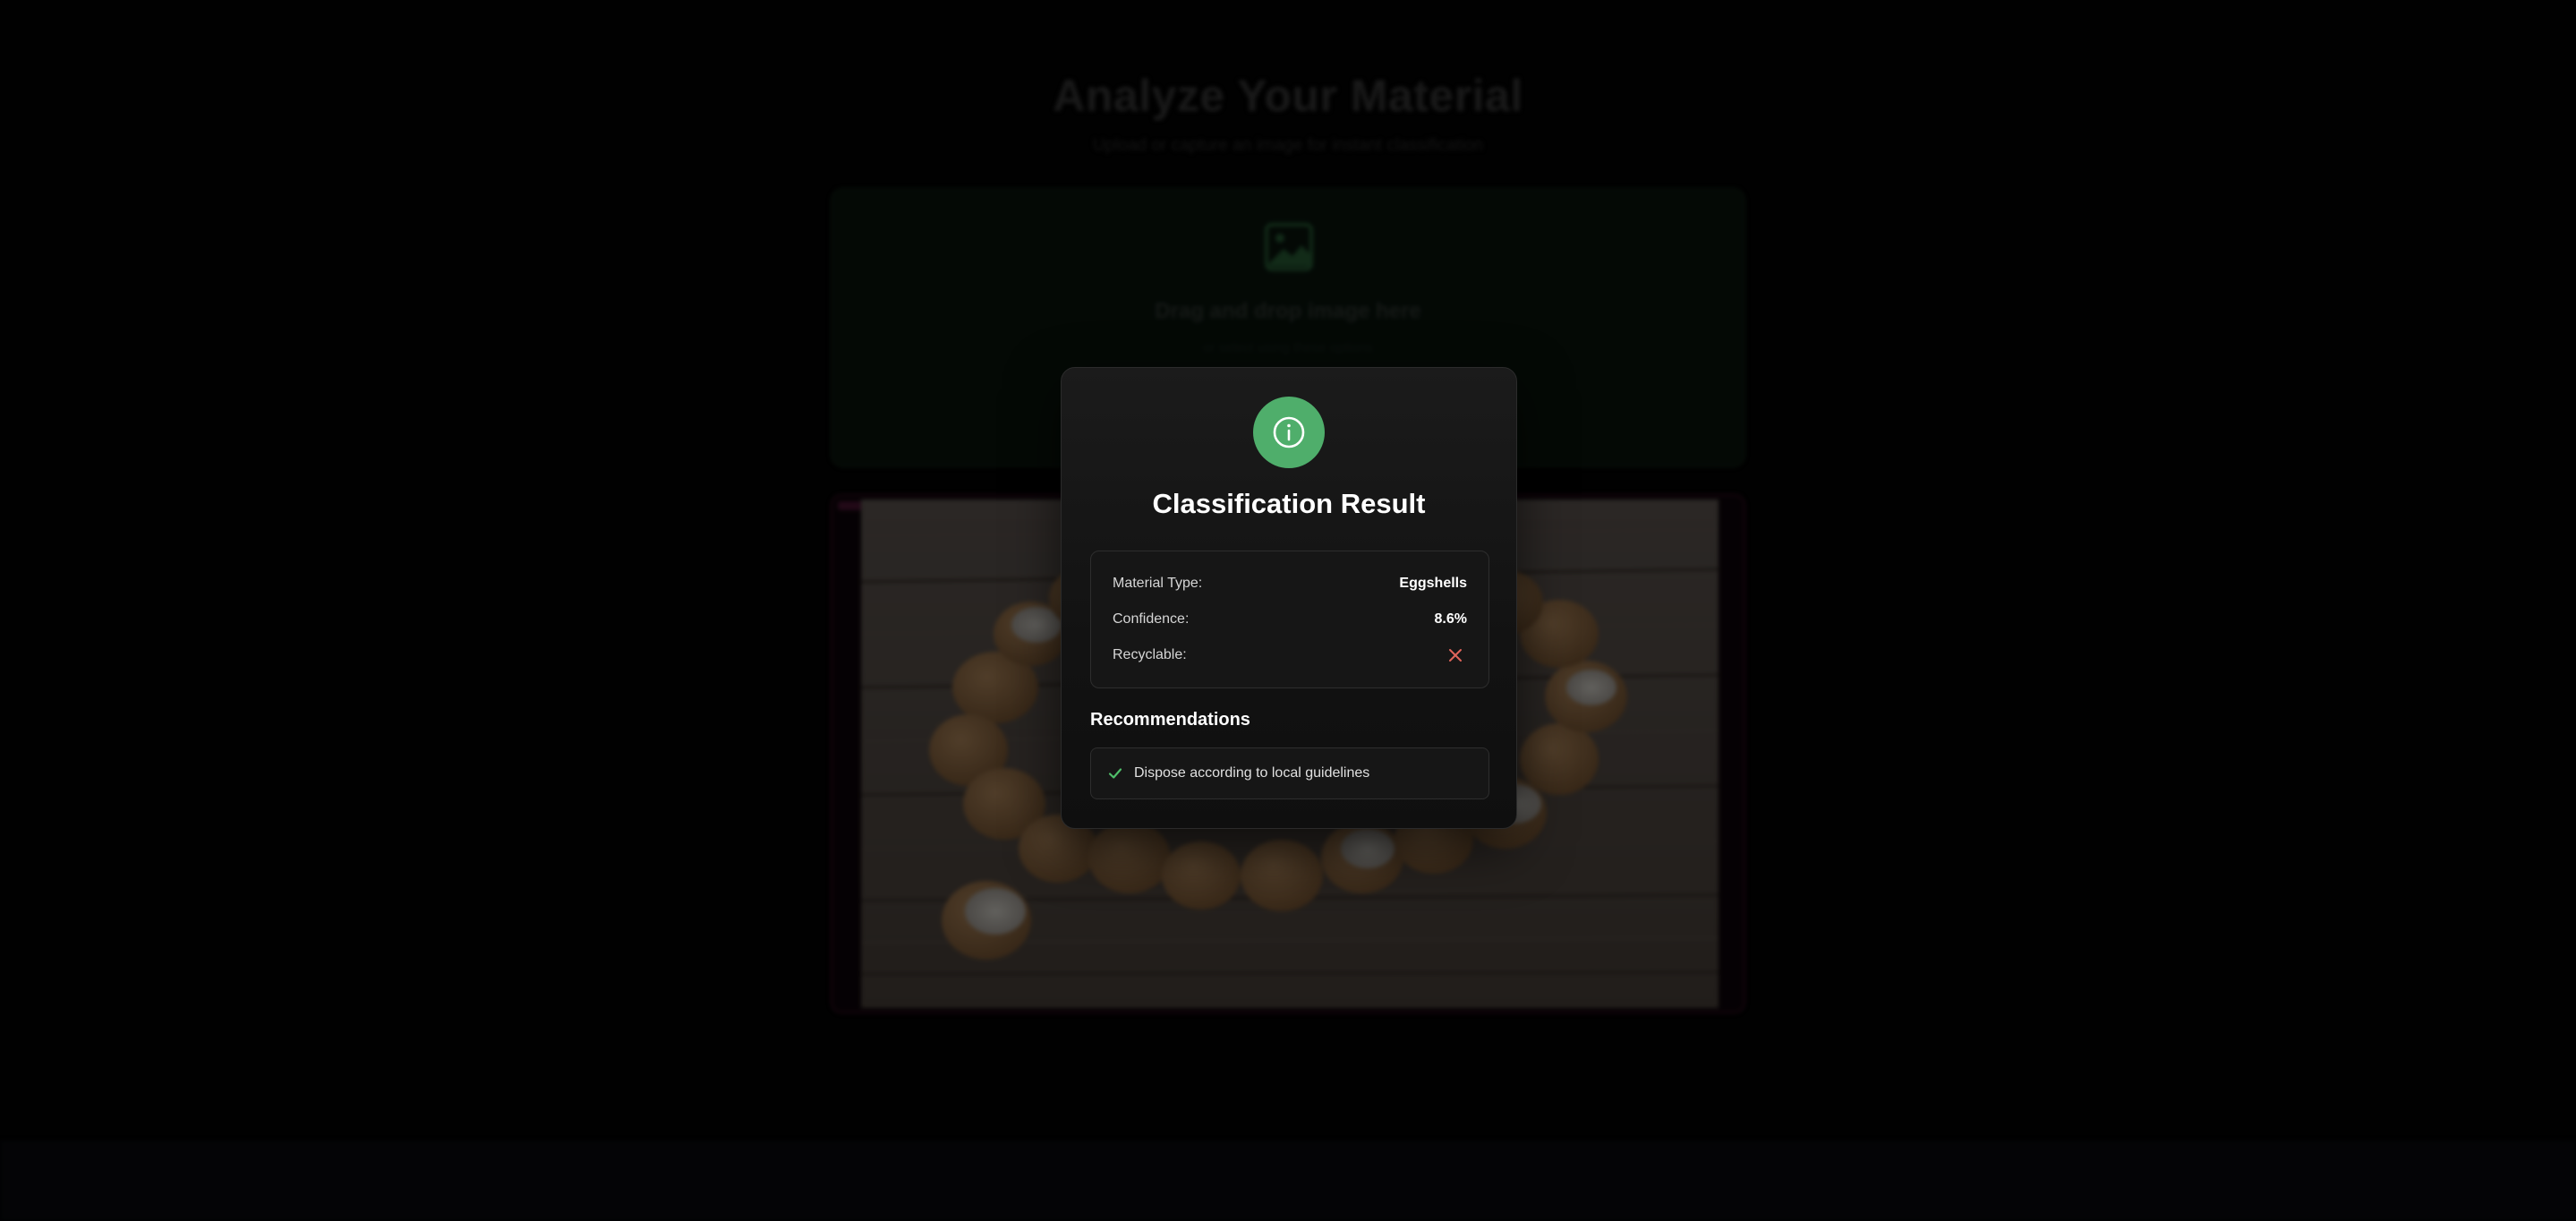 Image resolution: width=2576 pixels, height=1221 pixels. I want to click on x-icon, so click(1455, 655).